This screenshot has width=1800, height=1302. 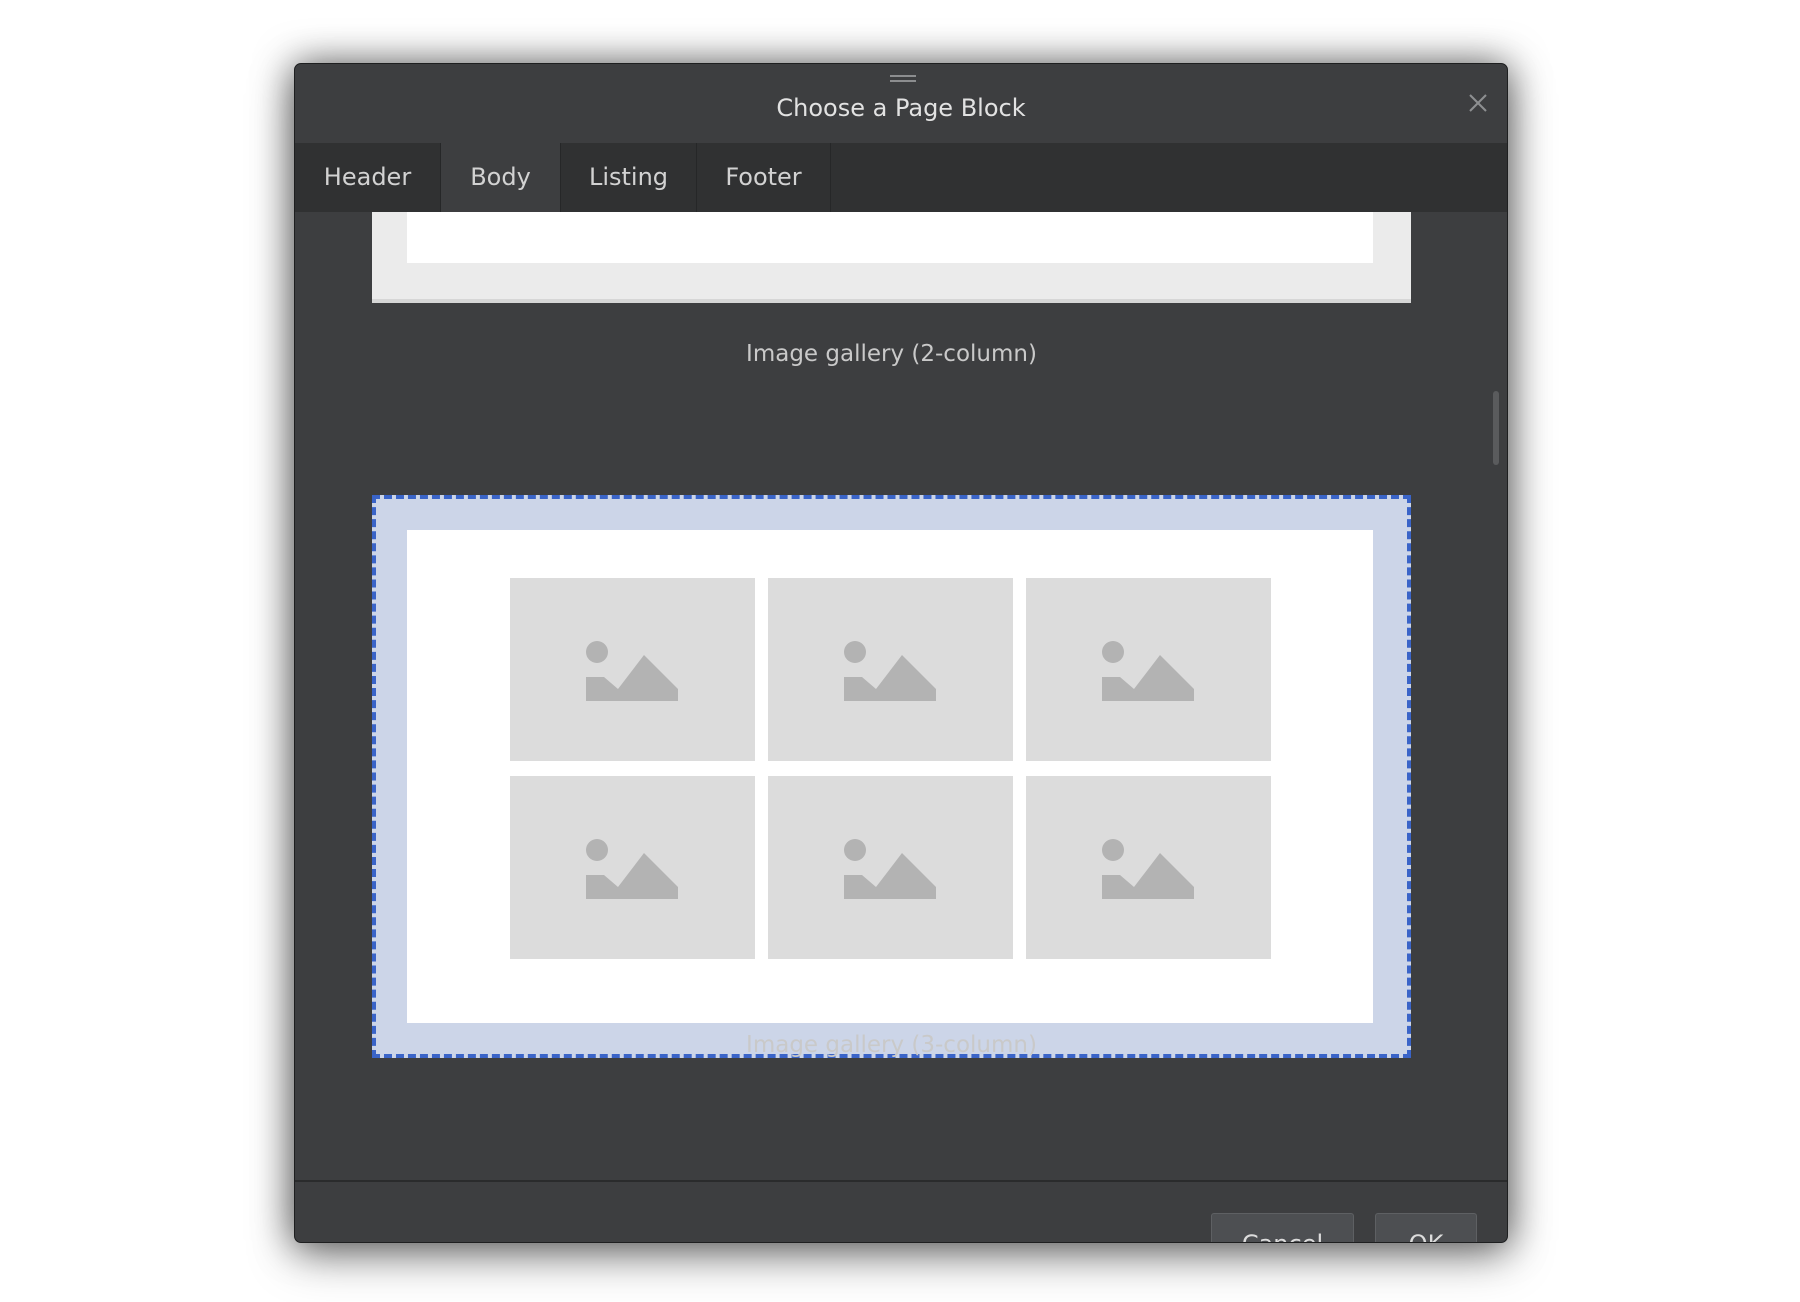 What do you see at coordinates (891, 1045) in the screenshot?
I see `block-caption: Image gallery (3-column)` at bounding box center [891, 1045].